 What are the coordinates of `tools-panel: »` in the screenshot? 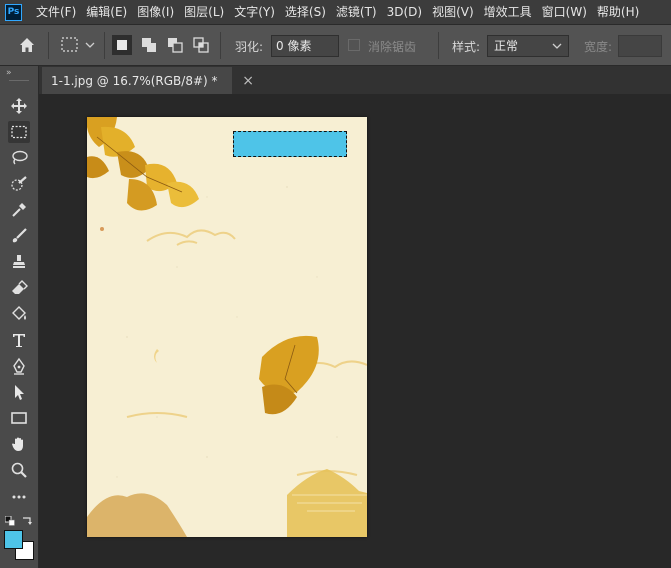 It's located at (19, 317).